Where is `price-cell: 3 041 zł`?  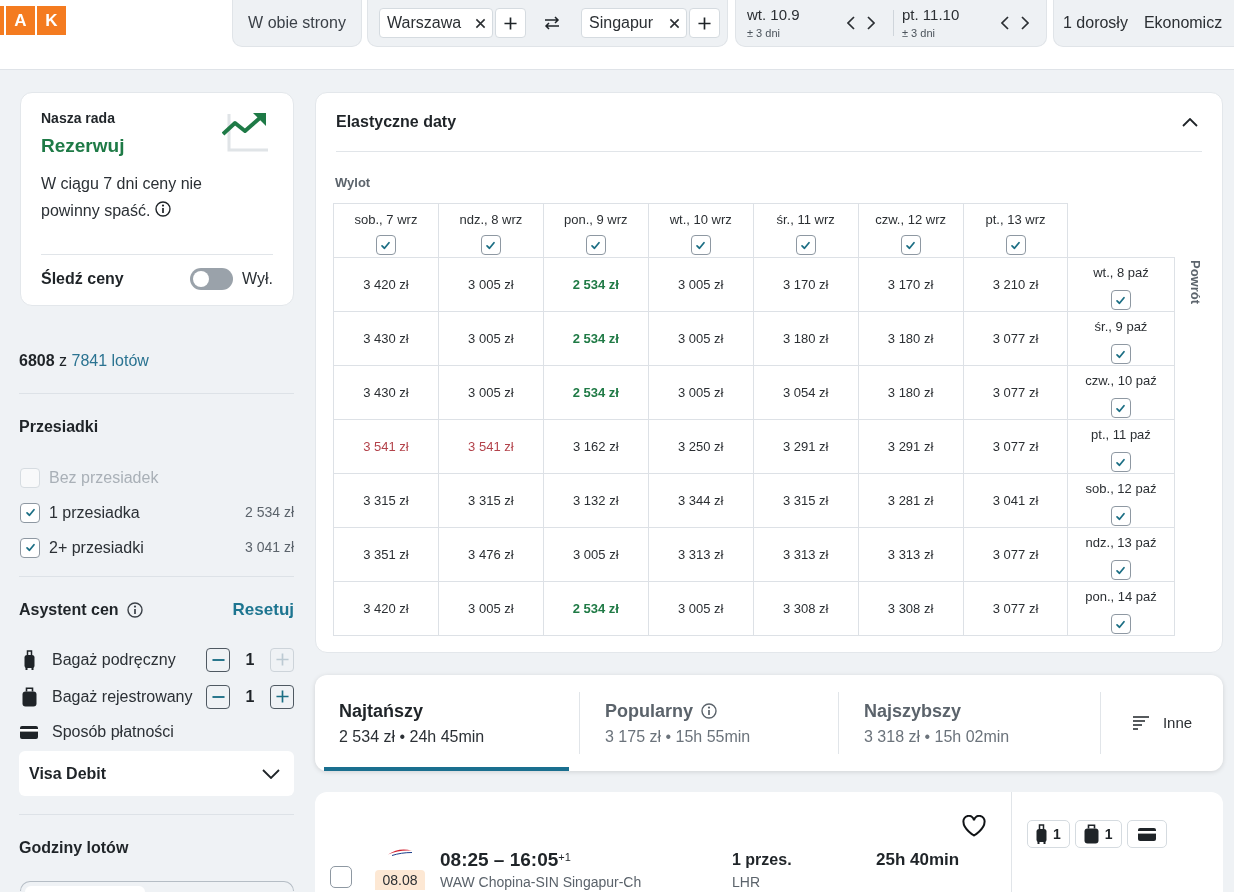 price-cell: 3 041 zł is located at coordinates (1015, 500).